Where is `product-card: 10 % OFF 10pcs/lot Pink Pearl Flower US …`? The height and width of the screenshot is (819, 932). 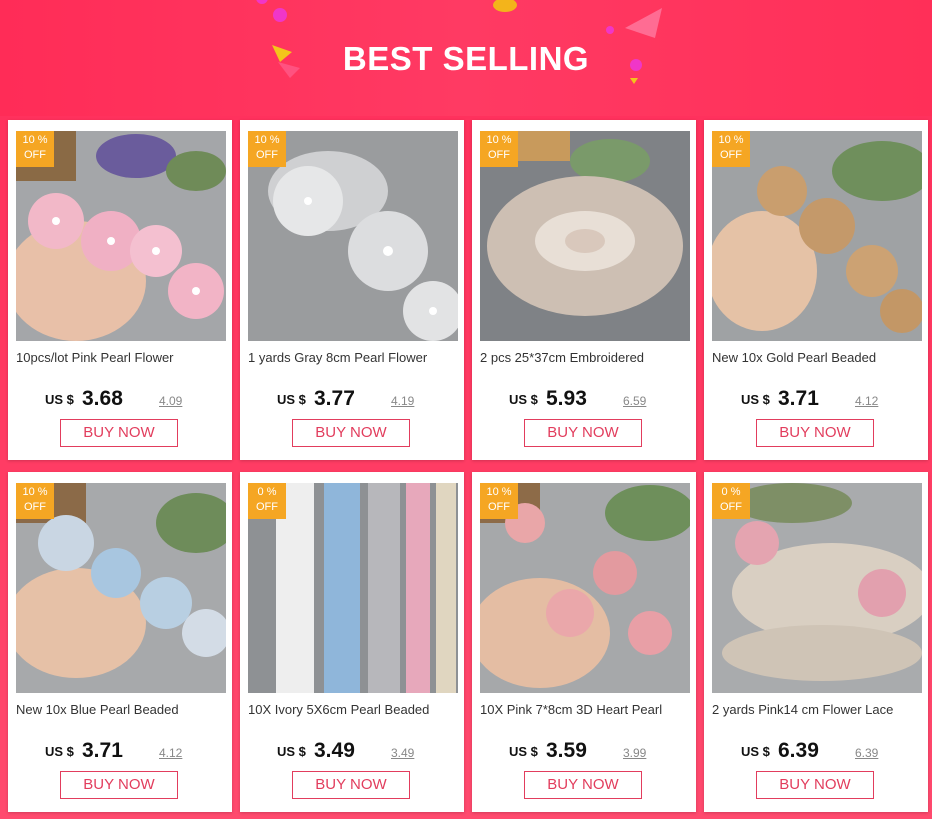
product-card: 10 % OFF 10pcs/lot Pink Pearl Flower US … is located at coordinates (120, 290).